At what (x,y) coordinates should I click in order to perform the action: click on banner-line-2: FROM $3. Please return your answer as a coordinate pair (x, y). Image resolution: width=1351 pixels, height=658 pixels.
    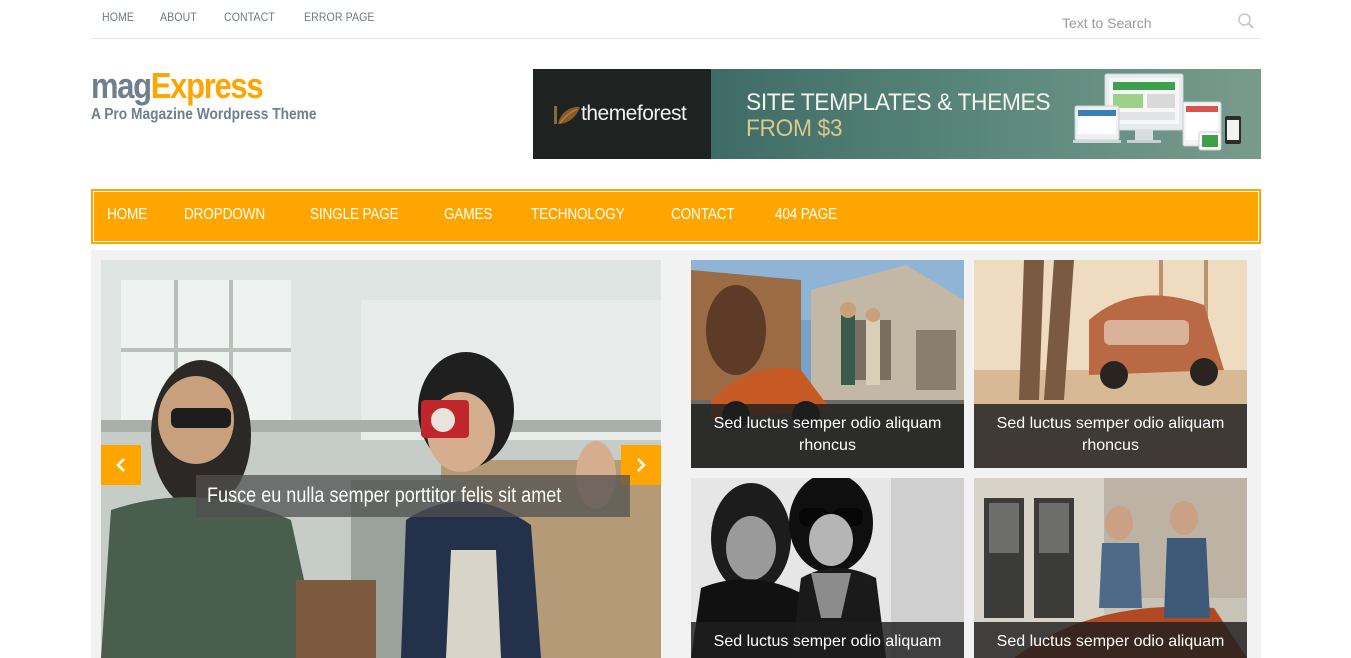
    Looking at the image, I should click on (794, 128).